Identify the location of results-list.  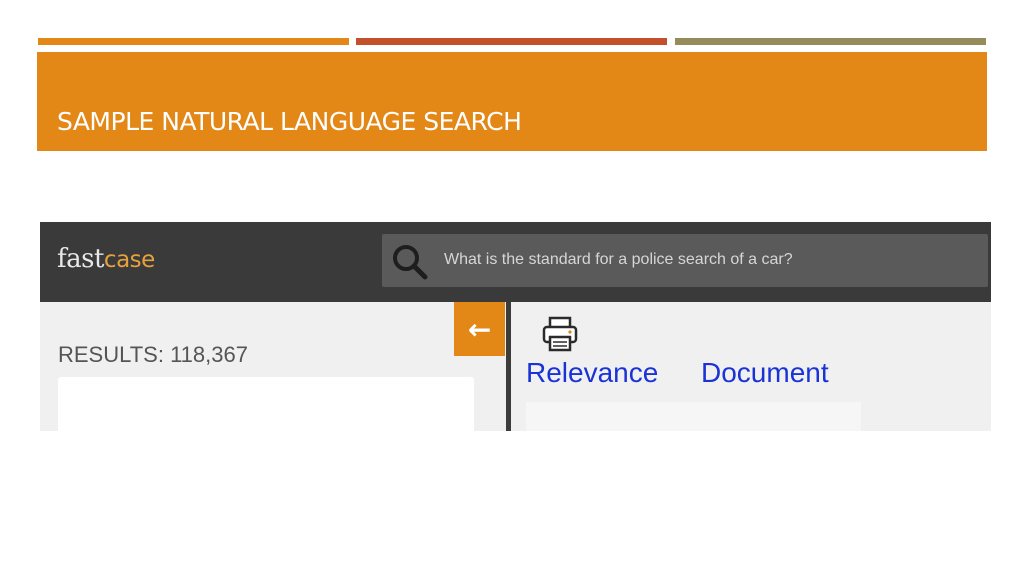
(266, 404).